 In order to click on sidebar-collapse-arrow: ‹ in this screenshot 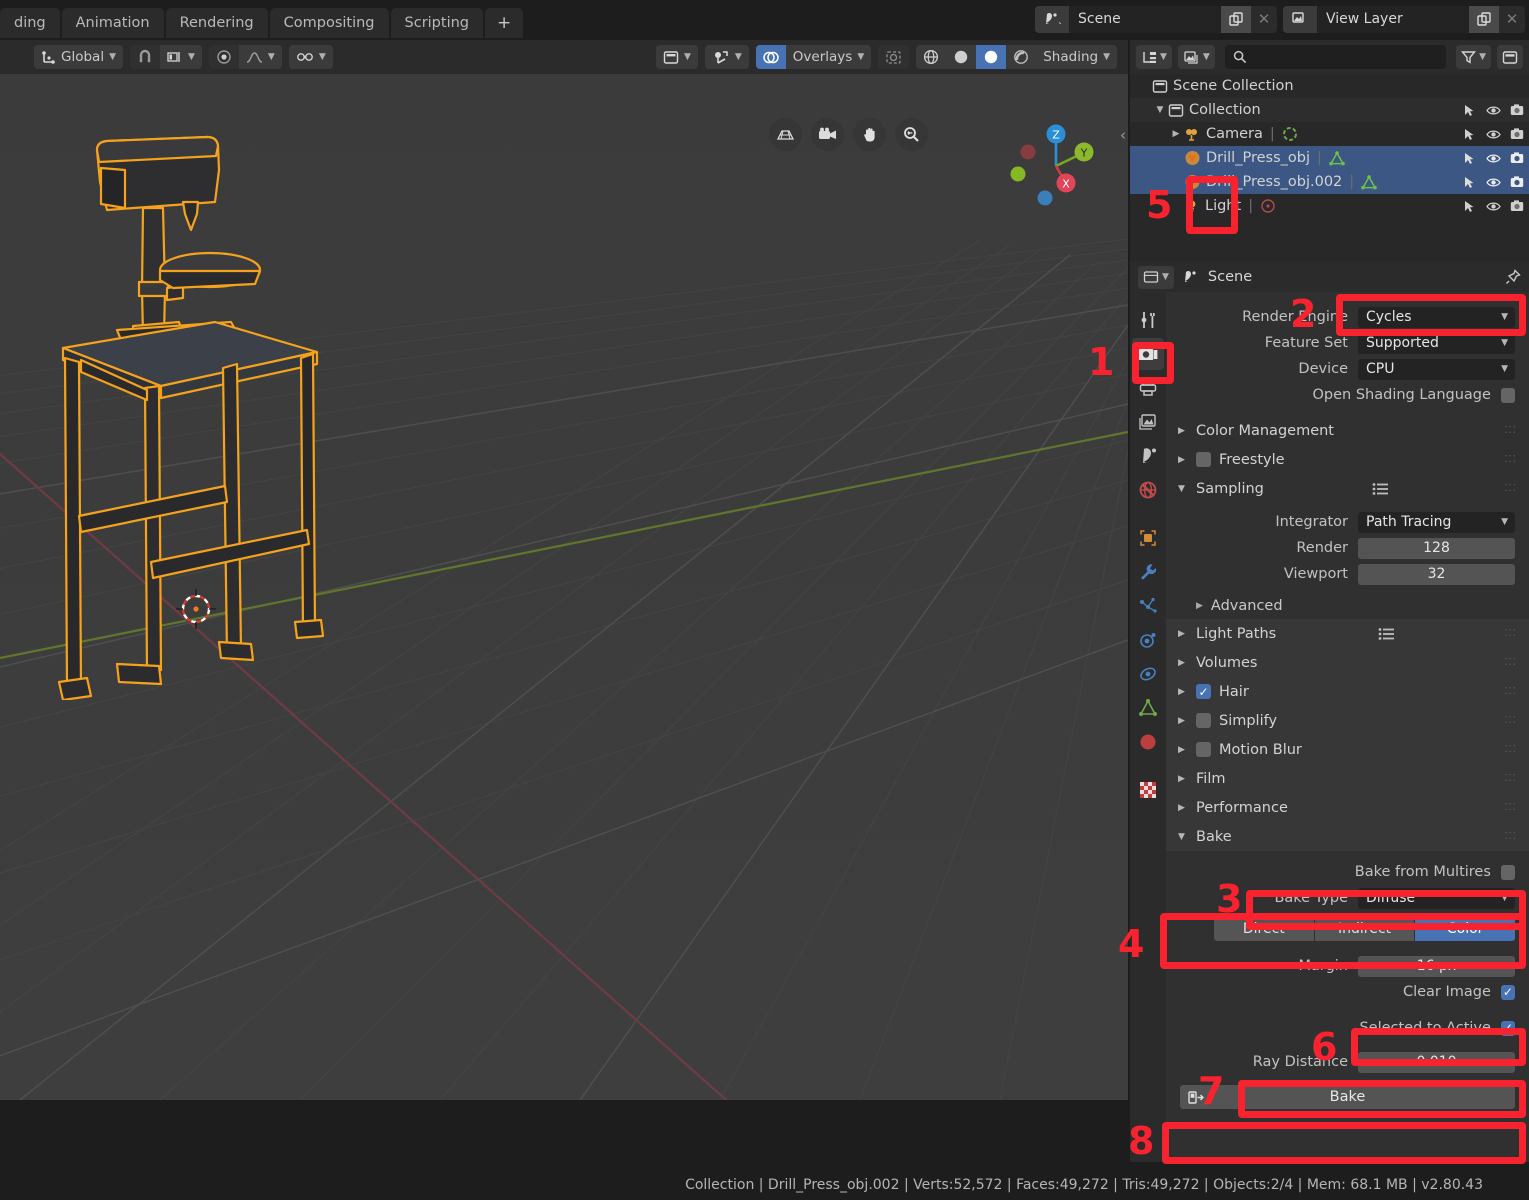, I will do `click(1123, 135)`.